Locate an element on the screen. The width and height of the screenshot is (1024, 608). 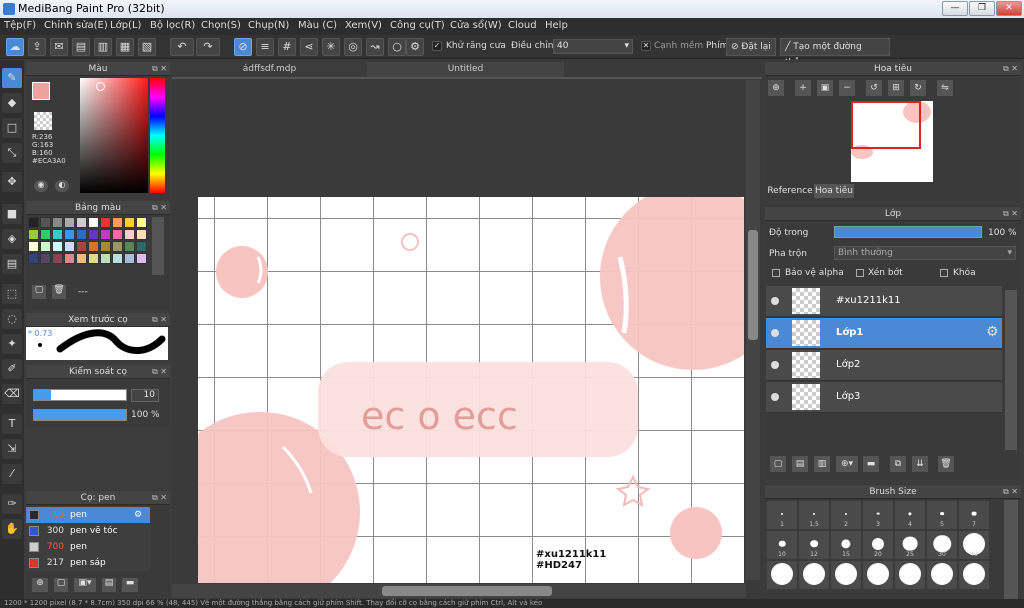
saturation-value-picker is located at coordinates (114, 135).